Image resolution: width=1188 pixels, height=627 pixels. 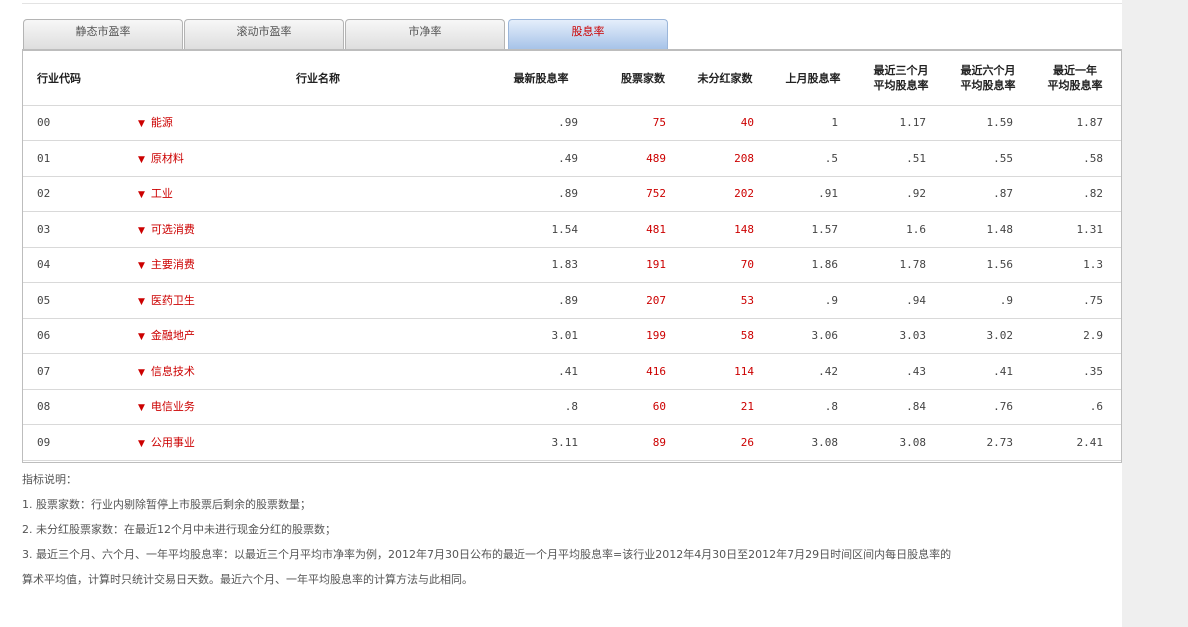 I want to click on cell-avg6m: .55, so click(x=1003, y=158).